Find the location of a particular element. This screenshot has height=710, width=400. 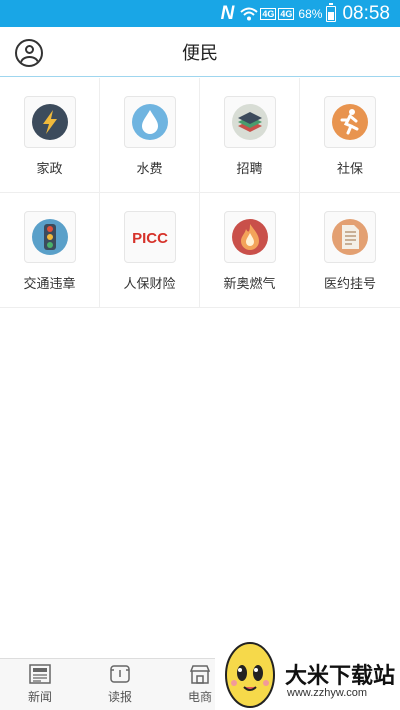

service-traffic-violation: 交通违章 is located at coordinates (50, 250).